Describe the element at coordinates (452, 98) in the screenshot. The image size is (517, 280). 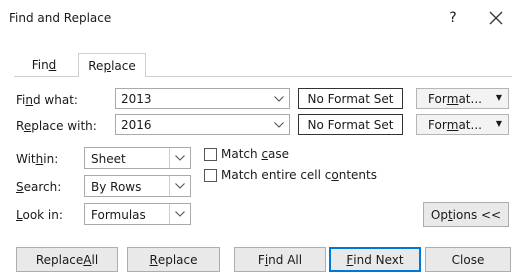
I see `find-format-label-accel: m` at that location.